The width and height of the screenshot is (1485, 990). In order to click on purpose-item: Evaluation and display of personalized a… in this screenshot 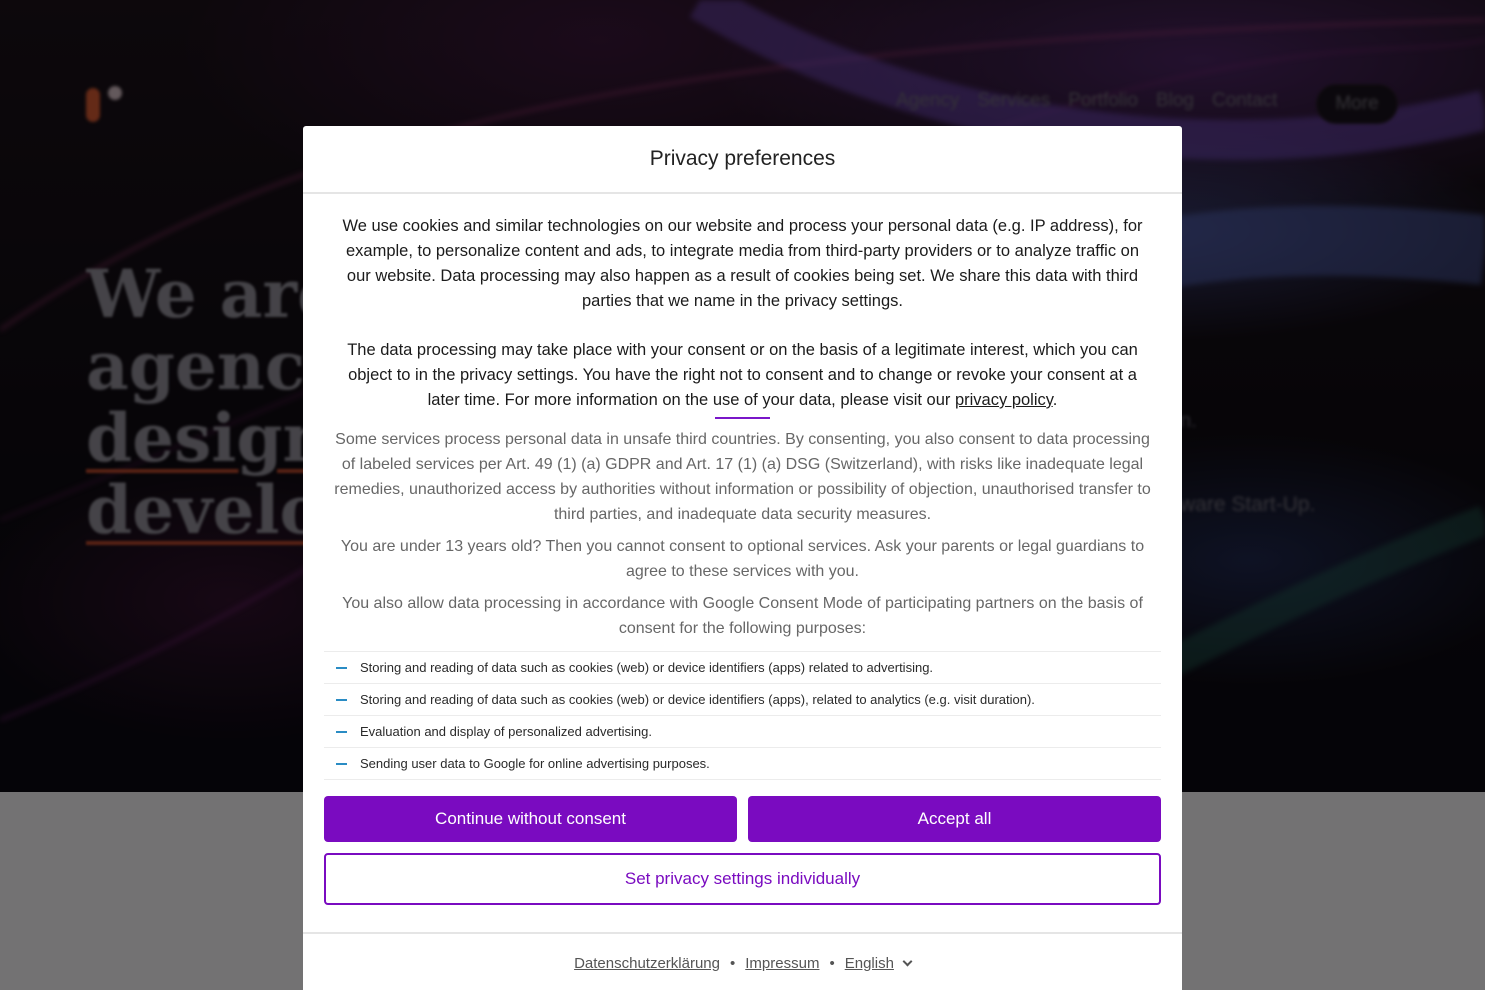, I will do `click(742, 732)`.